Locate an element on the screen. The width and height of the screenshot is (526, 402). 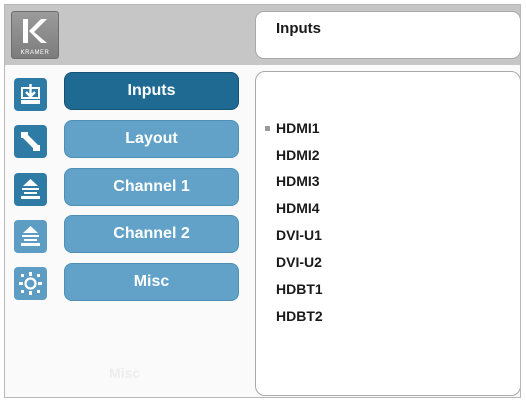
logo-text: KRAMER is located at coordinates (35, 53).